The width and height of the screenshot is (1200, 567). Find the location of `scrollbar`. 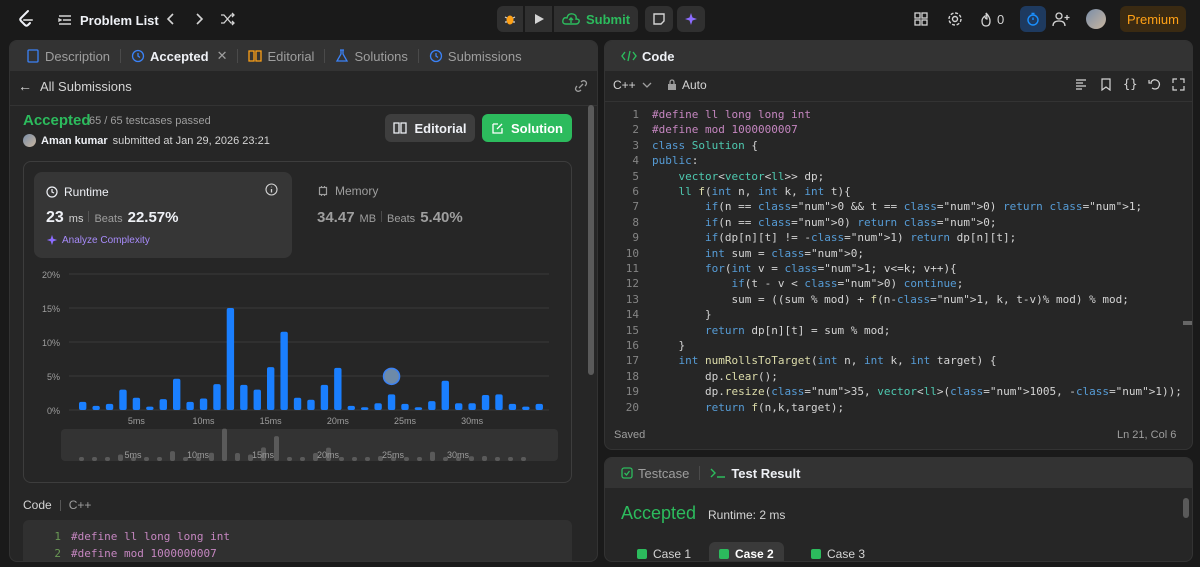

scrollbar is located at coordinates (591, 330).